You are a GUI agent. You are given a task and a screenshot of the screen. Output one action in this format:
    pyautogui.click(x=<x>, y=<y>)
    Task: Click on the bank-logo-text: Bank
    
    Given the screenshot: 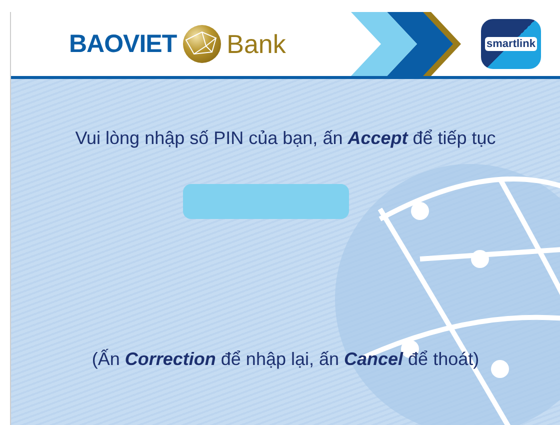 What is the action you would take?
    pyautogui.click(x=256, y=44)
    